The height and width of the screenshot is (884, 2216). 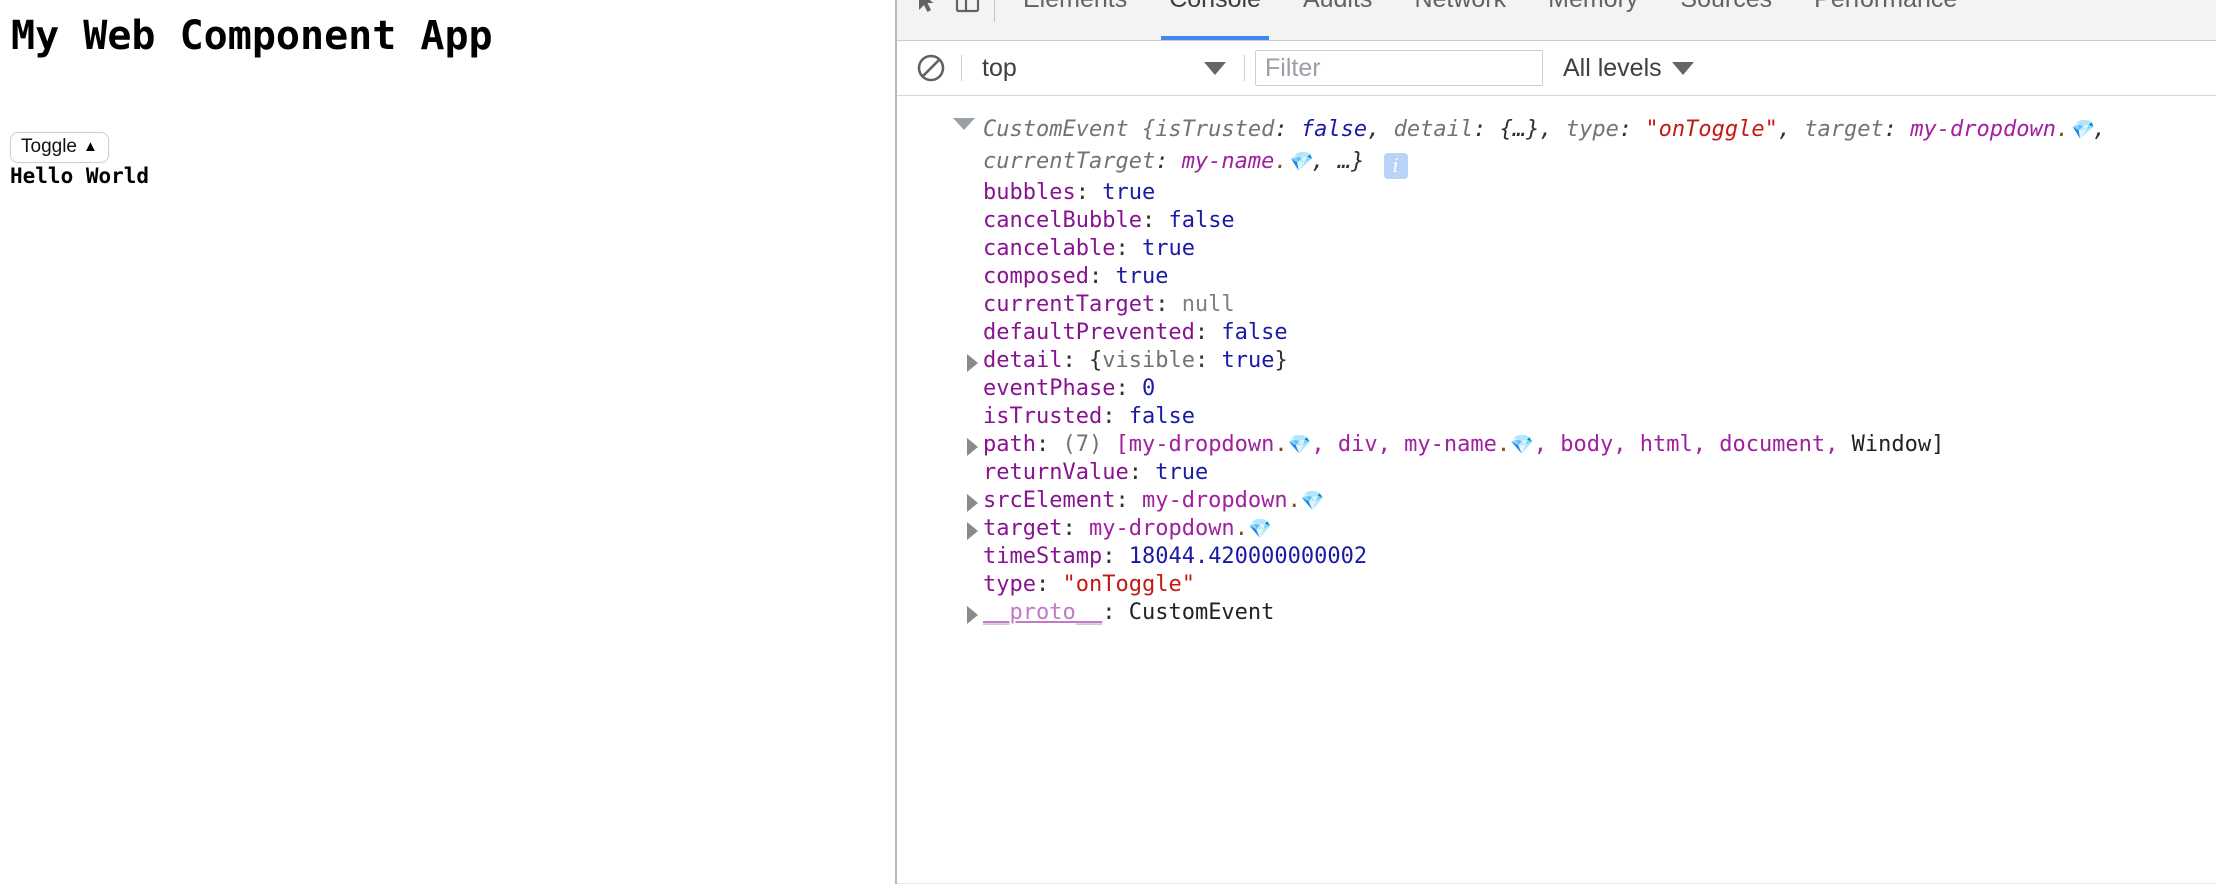 What do you see at coordinates (59, 147) in the screenshot?
I see `toggle-button: Toggle ▲` at bounding box center [59, 147].